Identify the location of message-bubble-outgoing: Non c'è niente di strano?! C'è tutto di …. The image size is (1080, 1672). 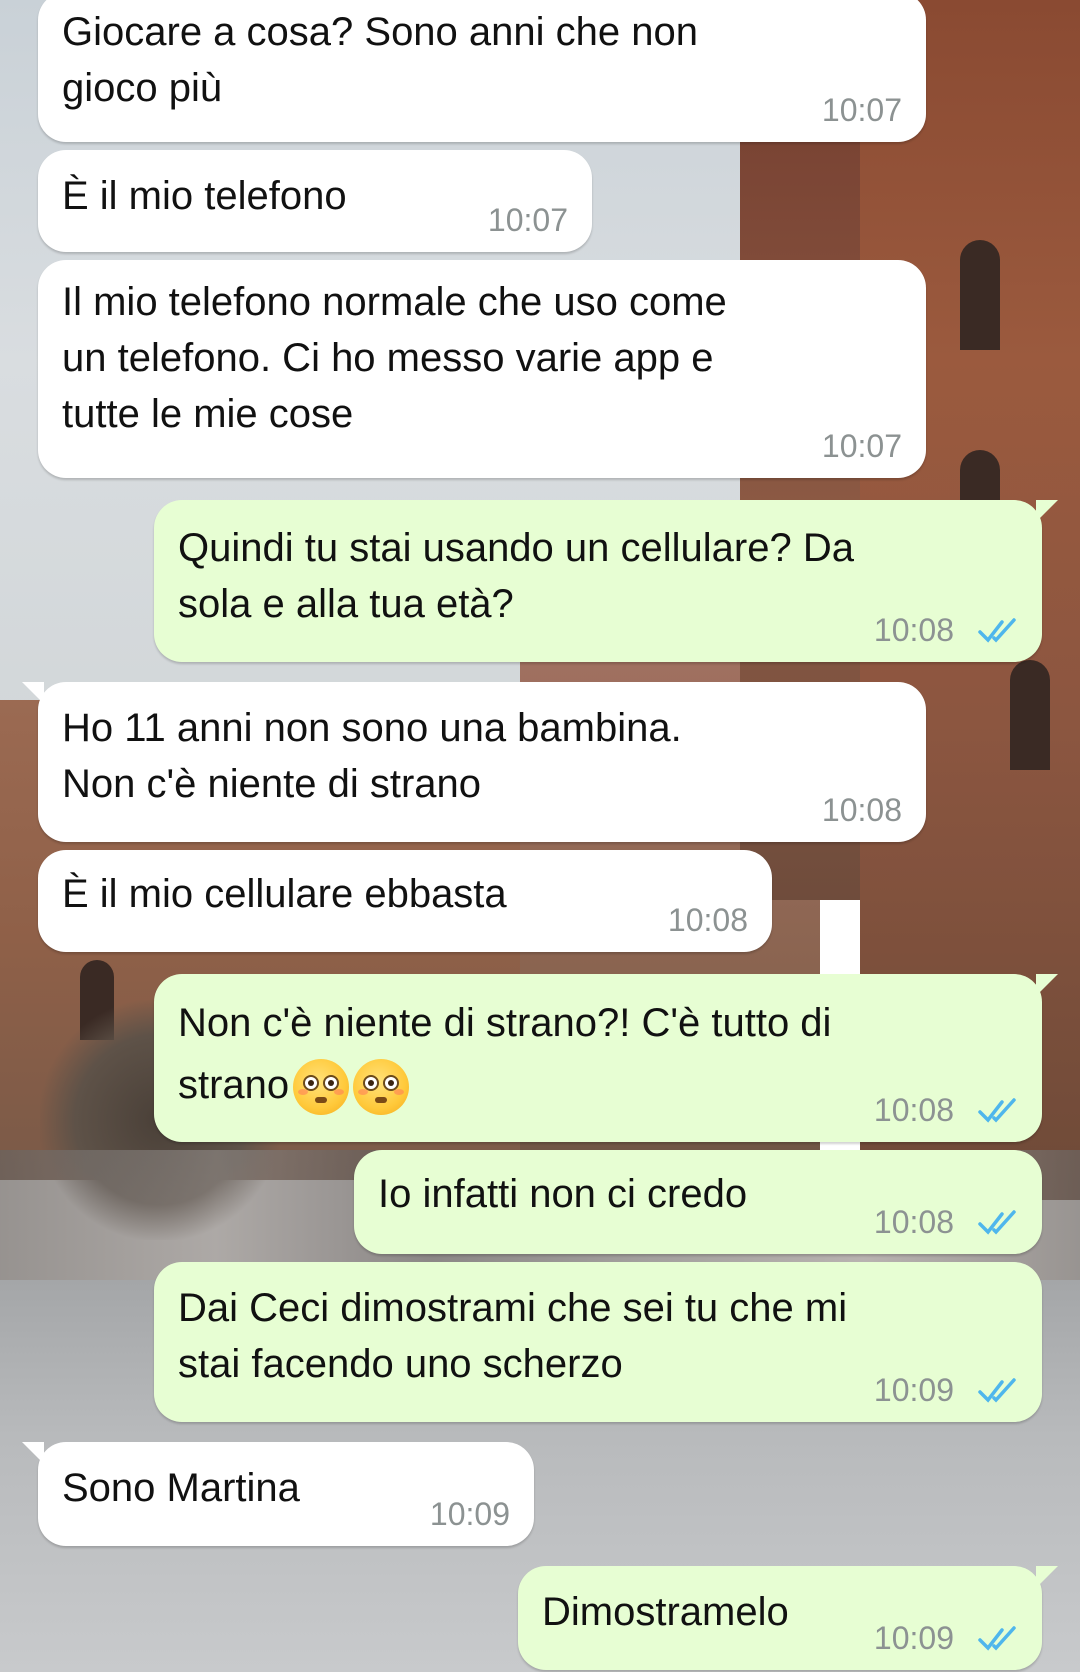
(606, 1058).